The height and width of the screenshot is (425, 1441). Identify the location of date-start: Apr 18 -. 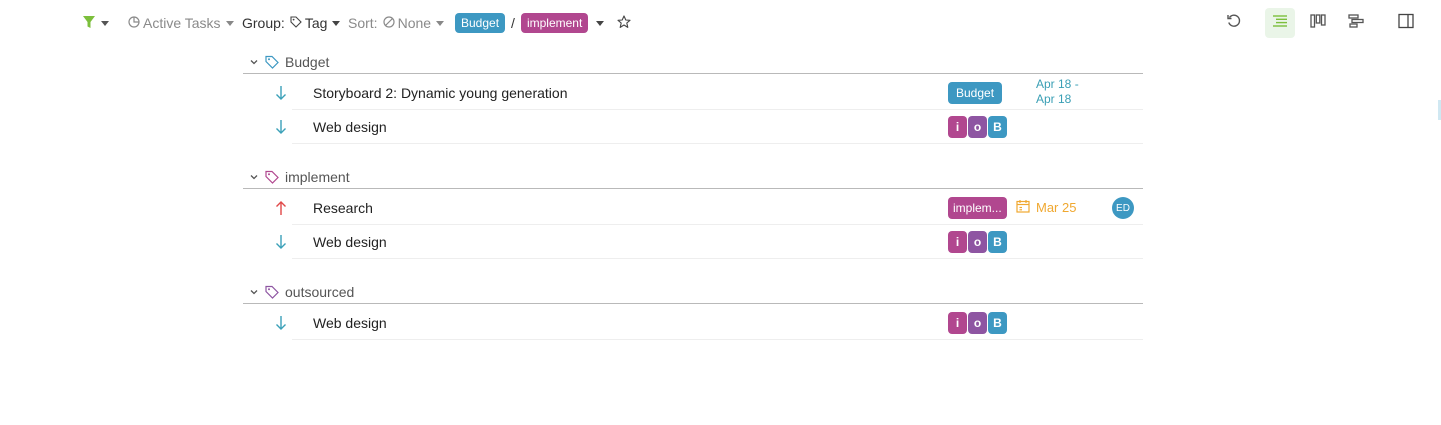
(1057, 84).